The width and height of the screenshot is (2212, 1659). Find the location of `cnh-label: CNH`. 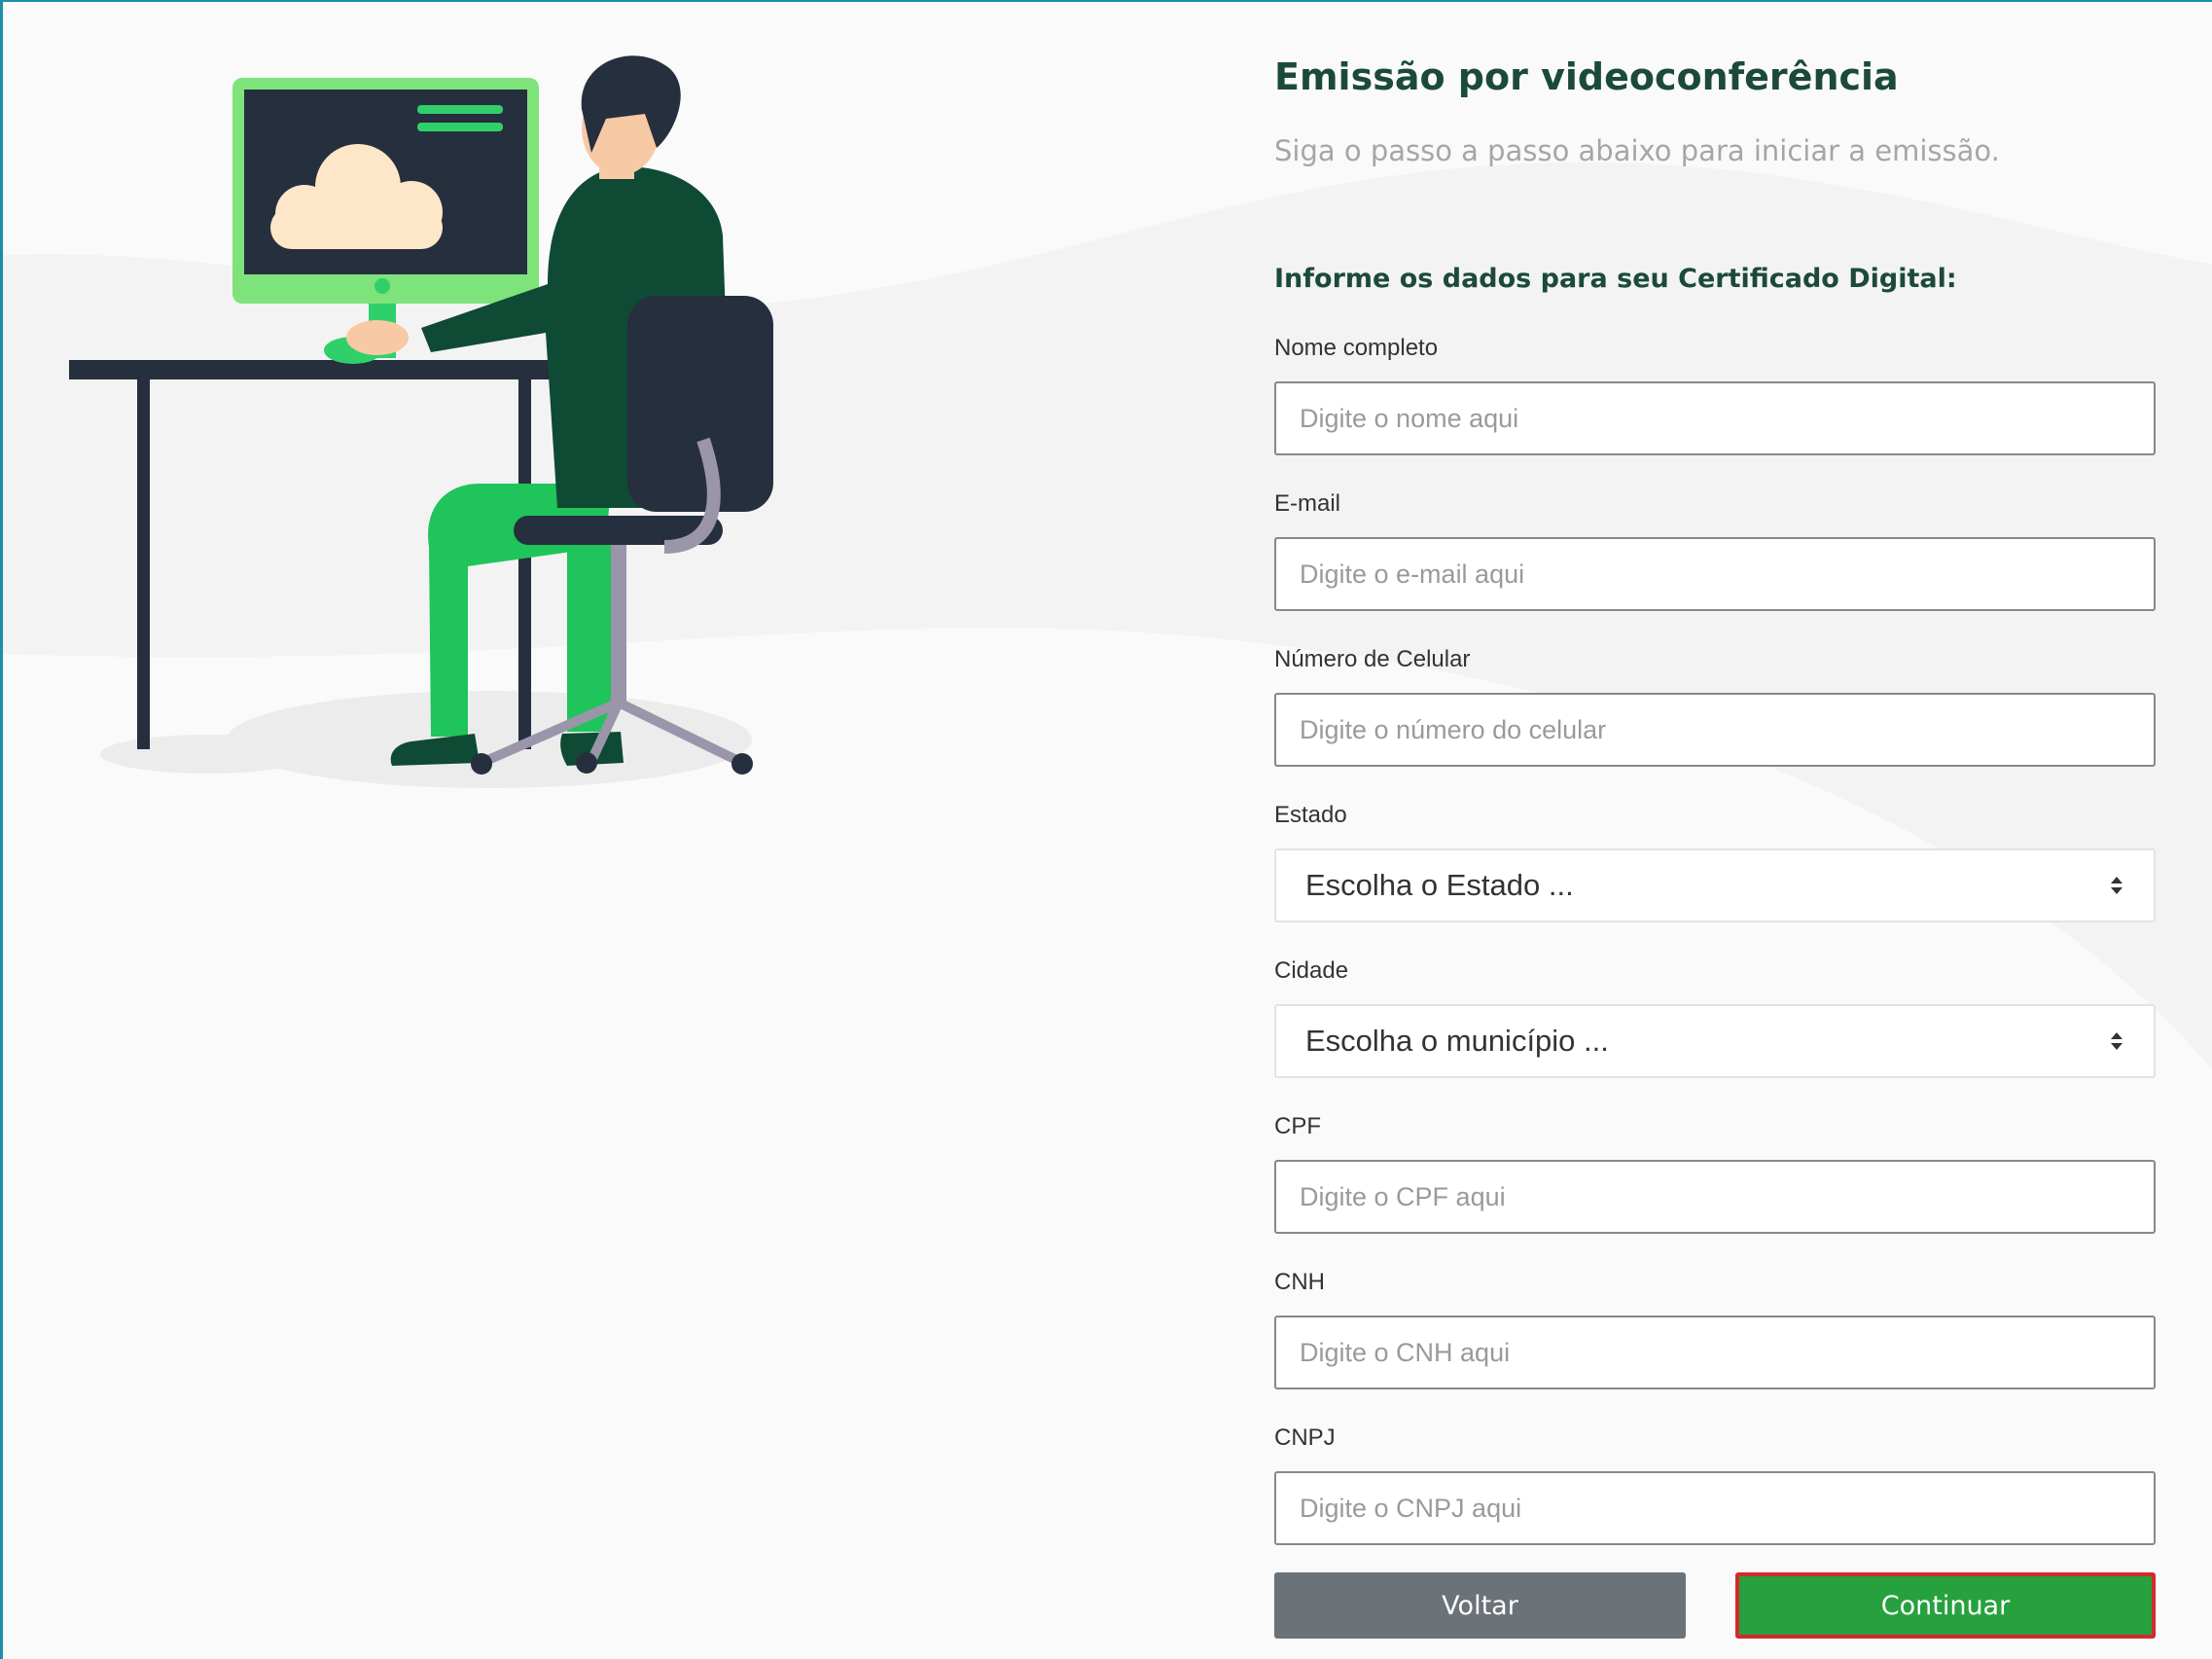

cnh-label: CNH is located at coordinates (1299, 1282).